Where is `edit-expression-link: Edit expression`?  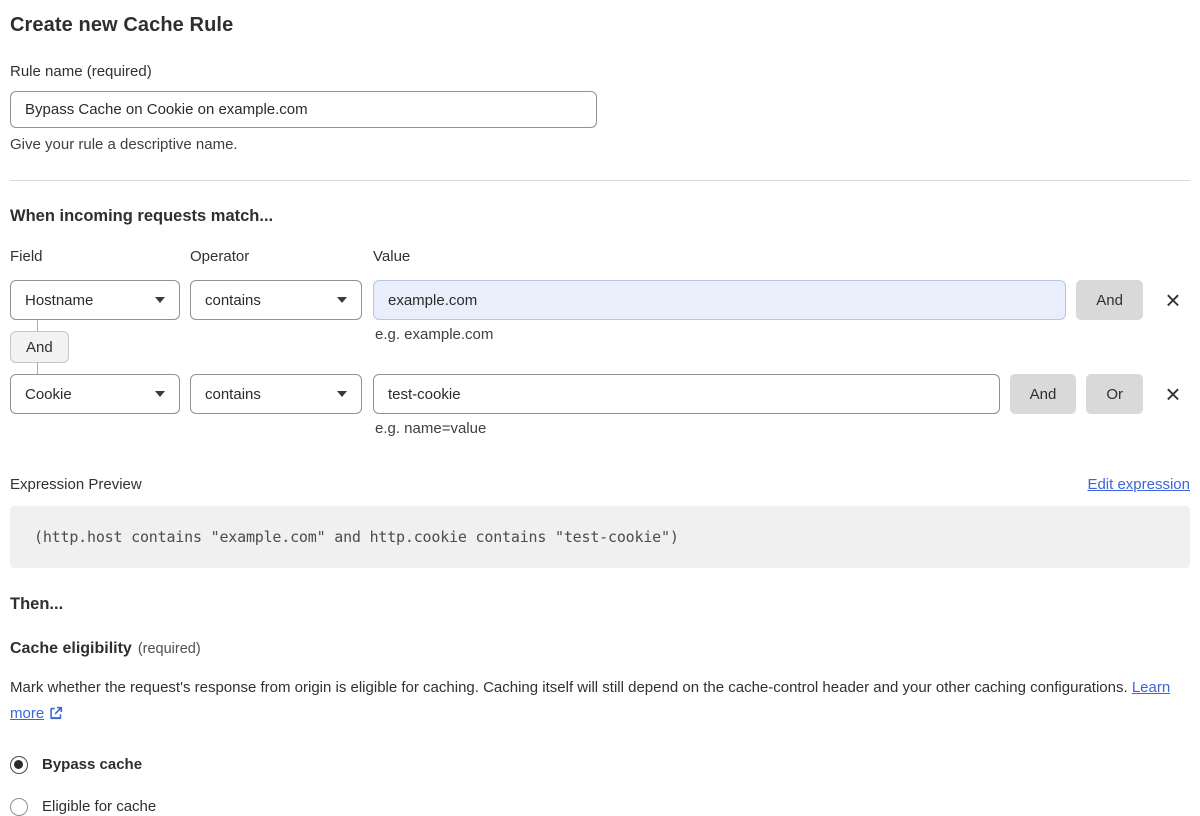
edit-expression-link: Edit expression is located at coordinates (1138, 484).